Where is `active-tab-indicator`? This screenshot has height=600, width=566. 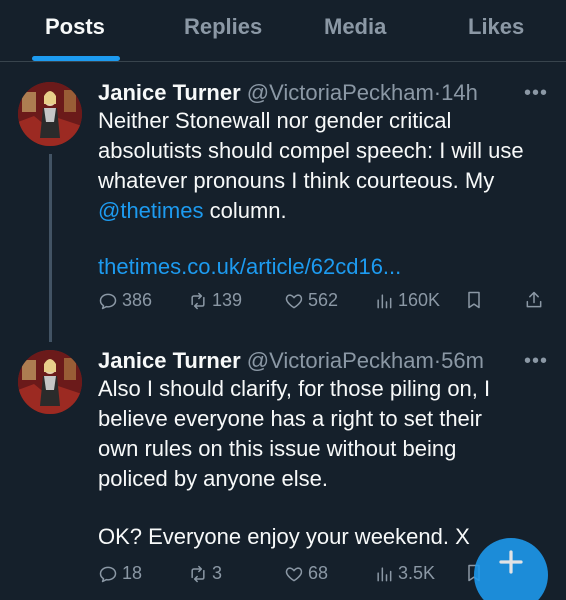
active-tab-indicator is located at coordinates (76, 58).